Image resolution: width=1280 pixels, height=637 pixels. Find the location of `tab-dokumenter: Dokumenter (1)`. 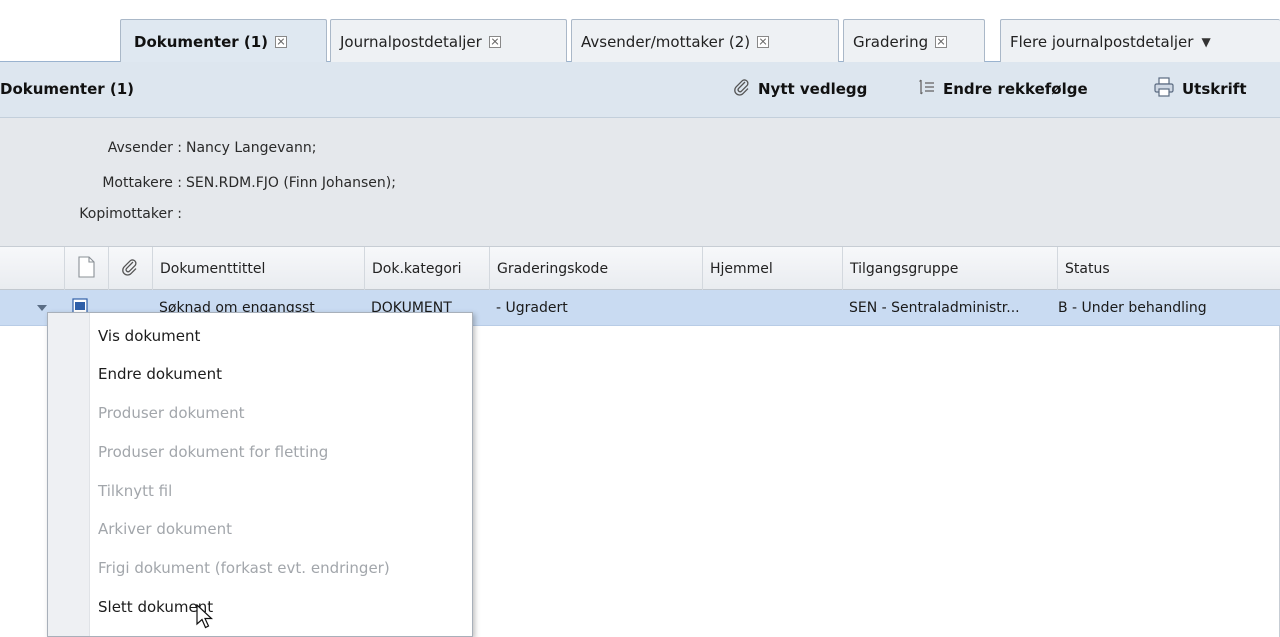

tab-dokumenter: Dokumenter (1) is located at coordinates (223, 41).